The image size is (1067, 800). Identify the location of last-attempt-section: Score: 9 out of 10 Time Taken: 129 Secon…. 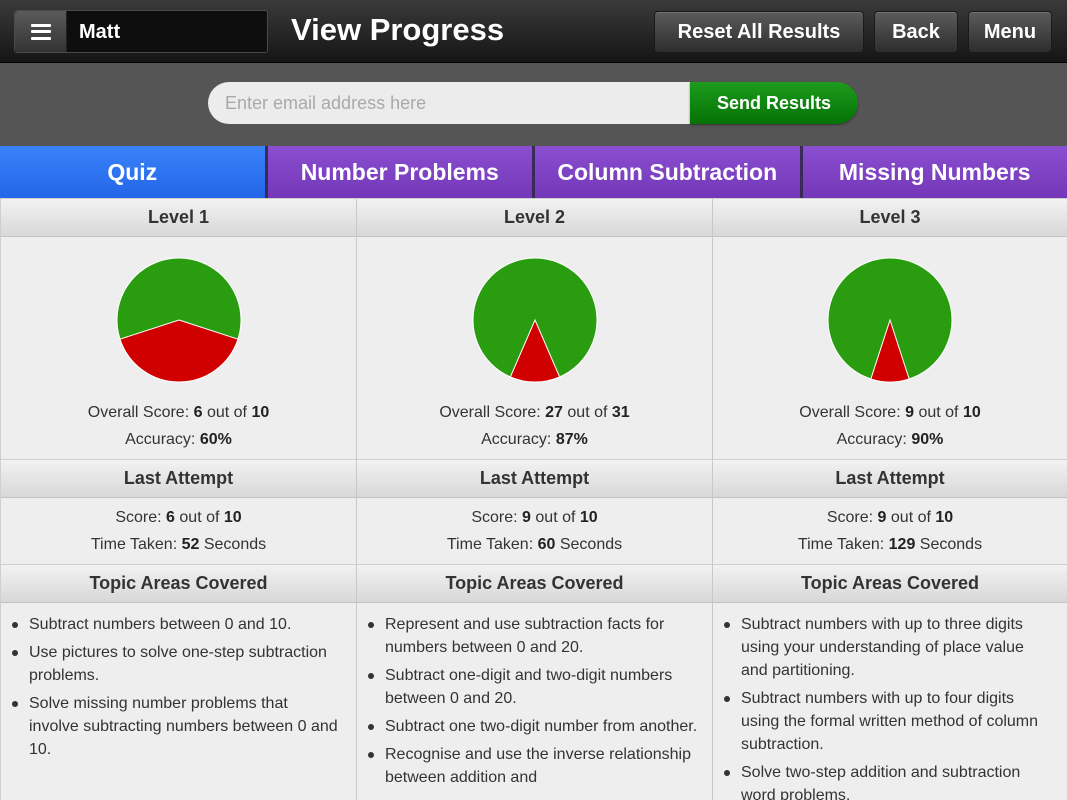
(890, 531).